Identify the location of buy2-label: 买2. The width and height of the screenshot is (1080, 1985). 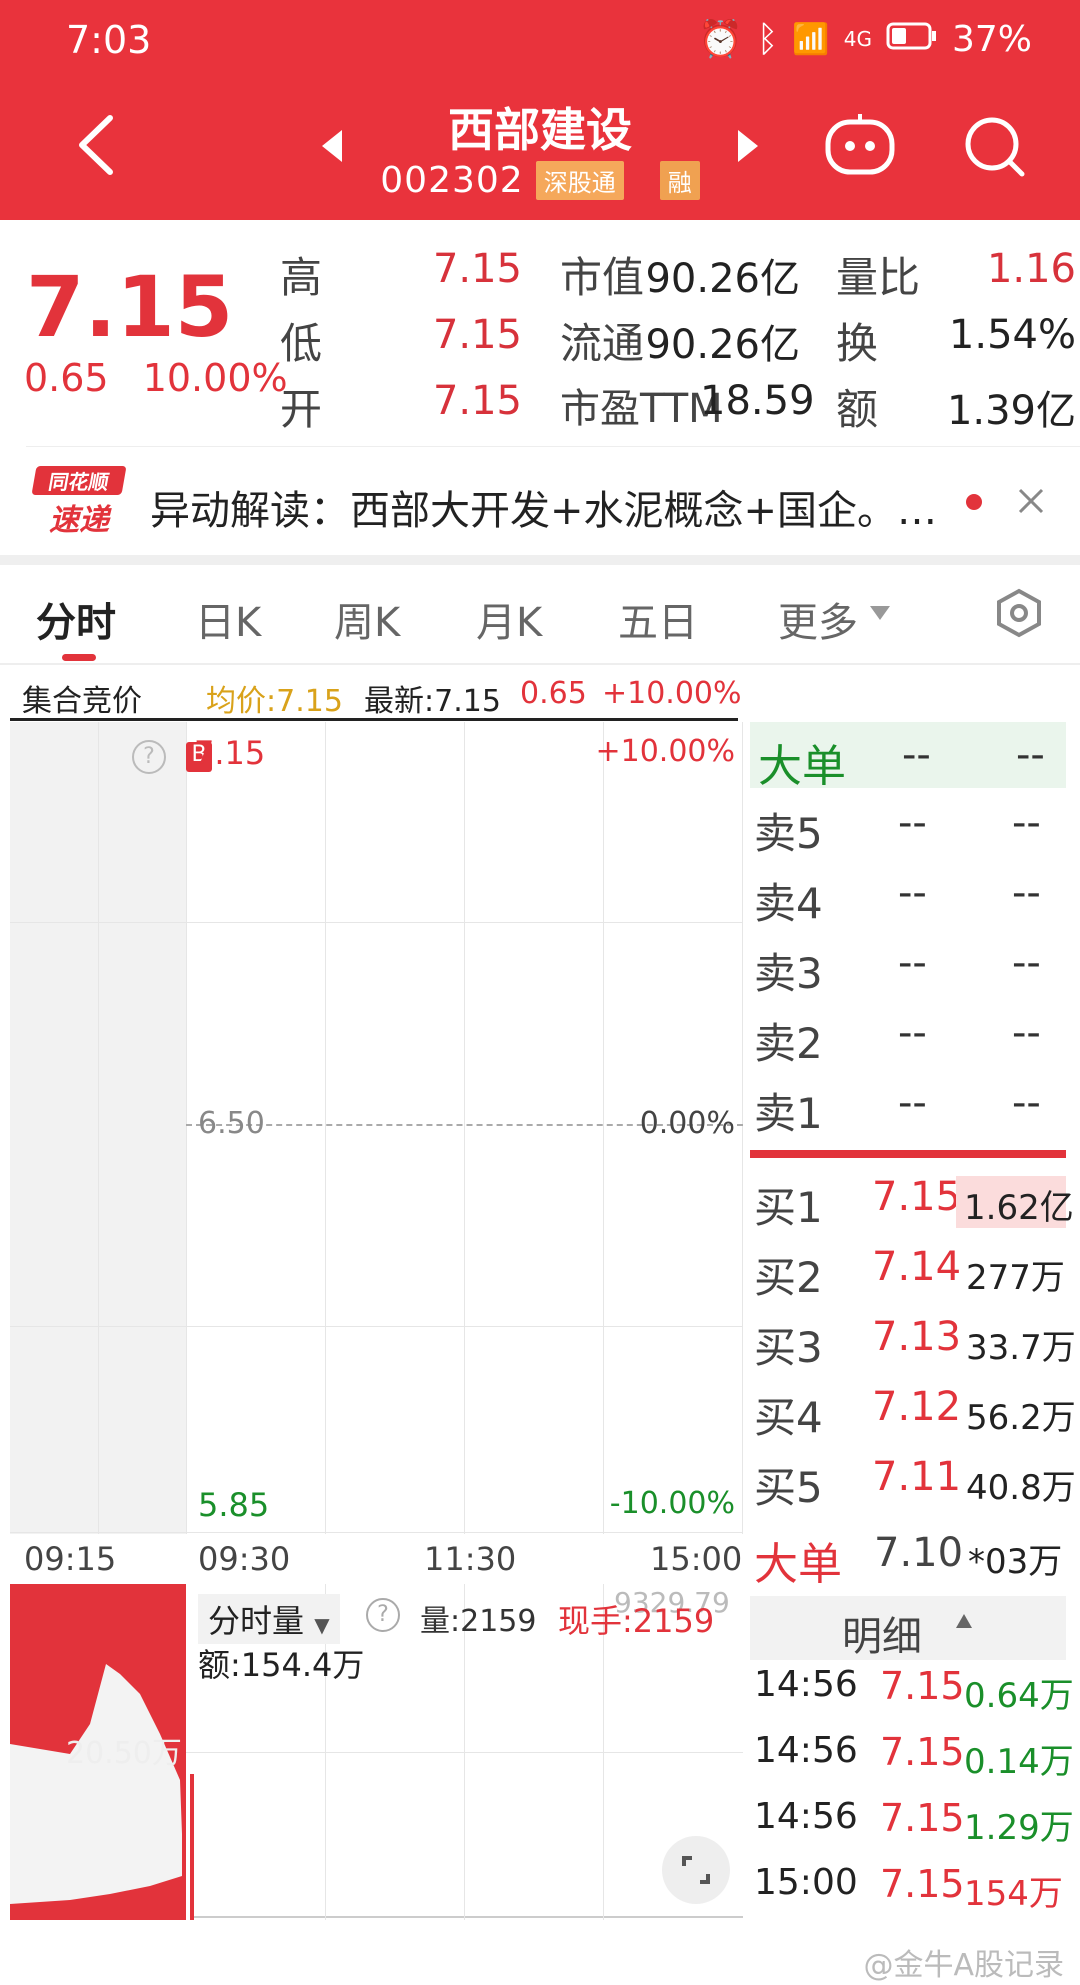
(788, 1277).